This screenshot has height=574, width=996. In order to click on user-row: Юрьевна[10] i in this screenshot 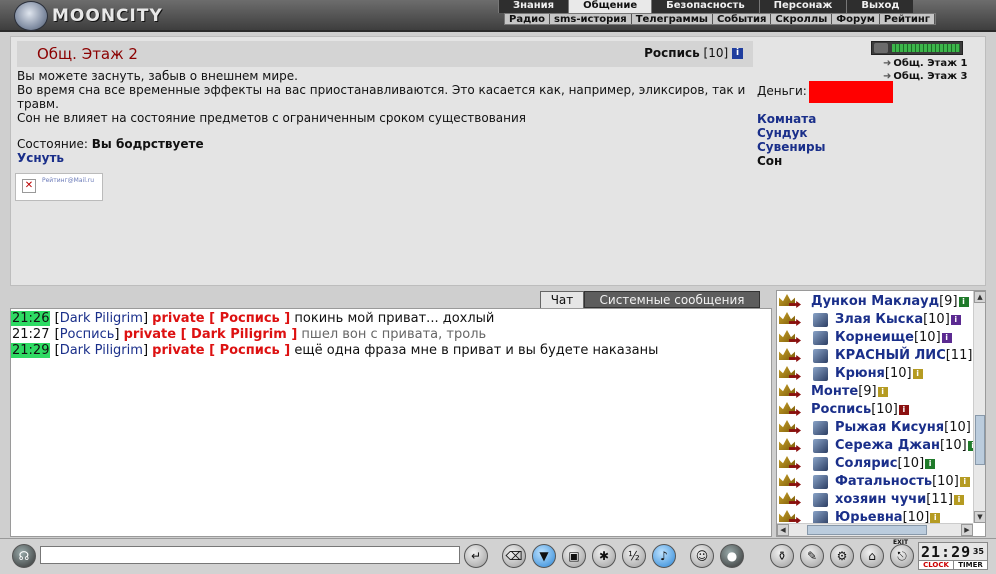, I will do `click(875, 516)`.